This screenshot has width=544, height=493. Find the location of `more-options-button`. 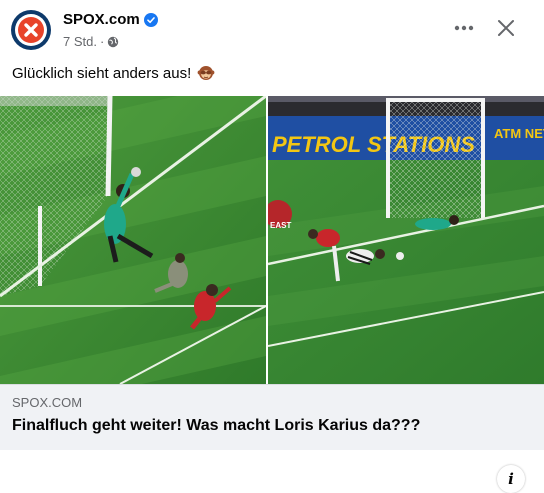

more-options-button is located at coordinates (464, 28).